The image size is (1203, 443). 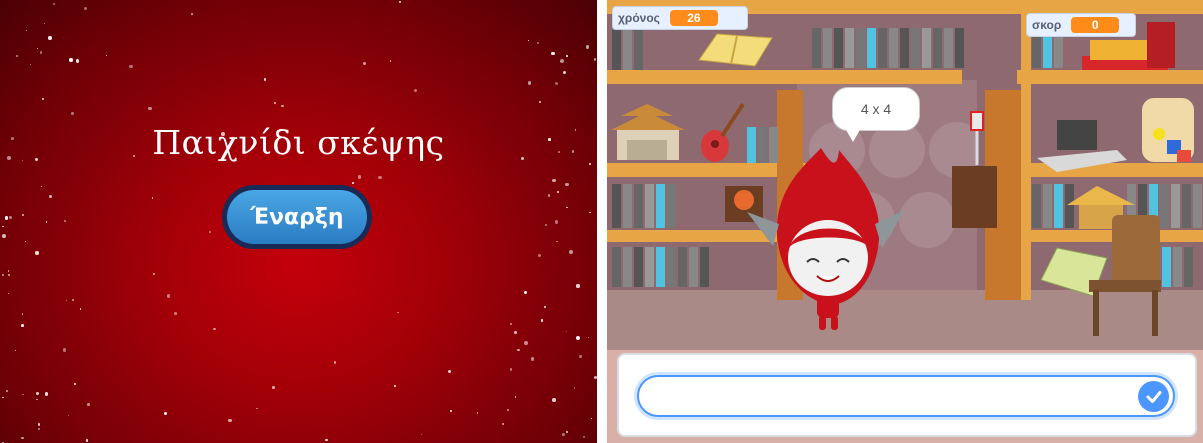 What do you see at coordinates (298, 142) in the screenshot?
I see `game-title: Παιχνίδι σκέψης` at bounding box center [298, 142].